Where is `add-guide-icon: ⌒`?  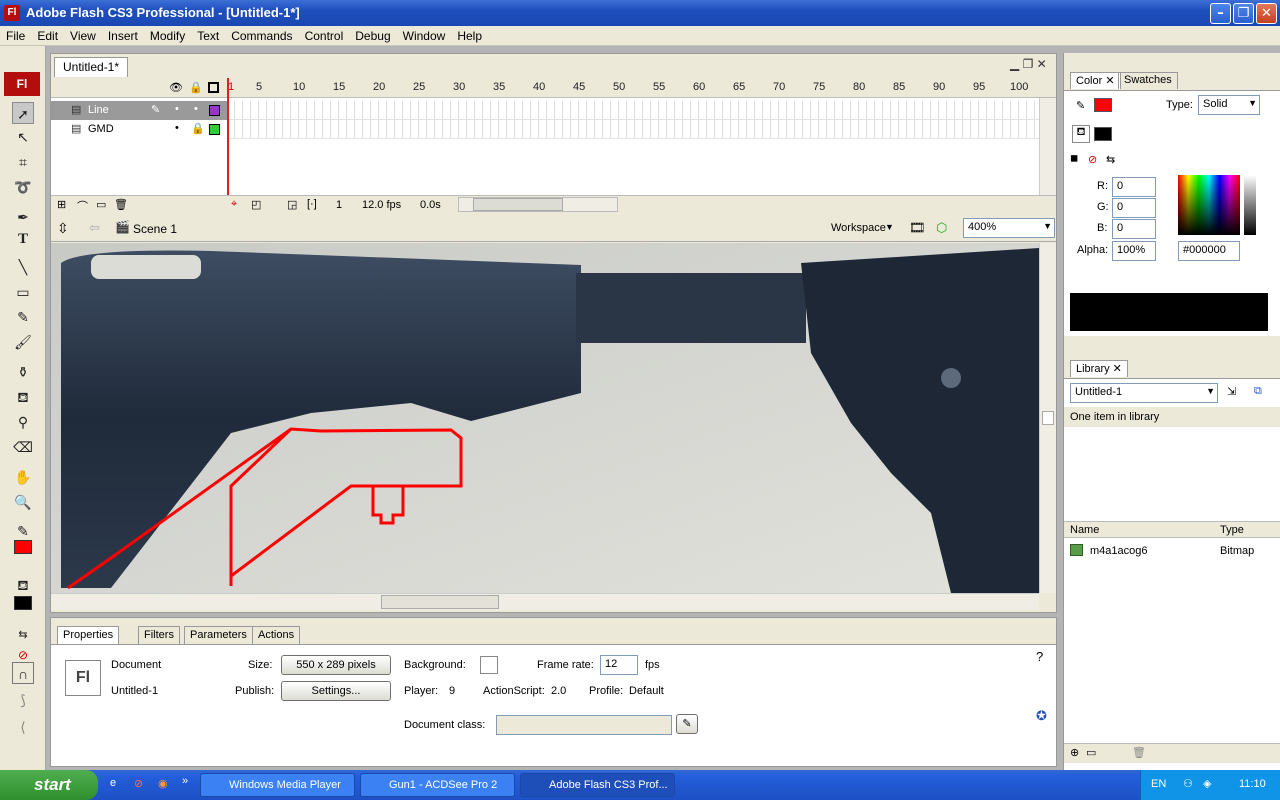 add-guide-icon: ⌒ is located at coordinates (82, 206).